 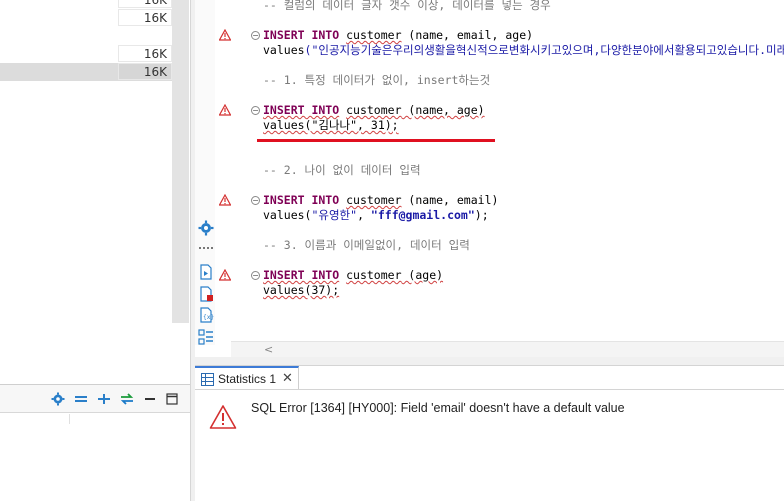 I want to click on filter-icon, so click(x=81, y=399).